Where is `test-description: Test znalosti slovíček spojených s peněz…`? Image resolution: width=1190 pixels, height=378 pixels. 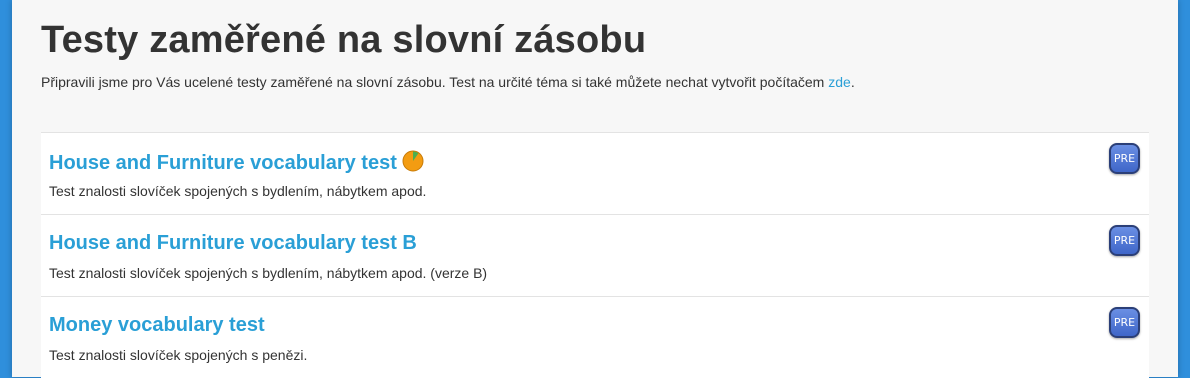 test-description: Test znalosti slovíček spojených s peněz… is located at coordinates (178, 355).